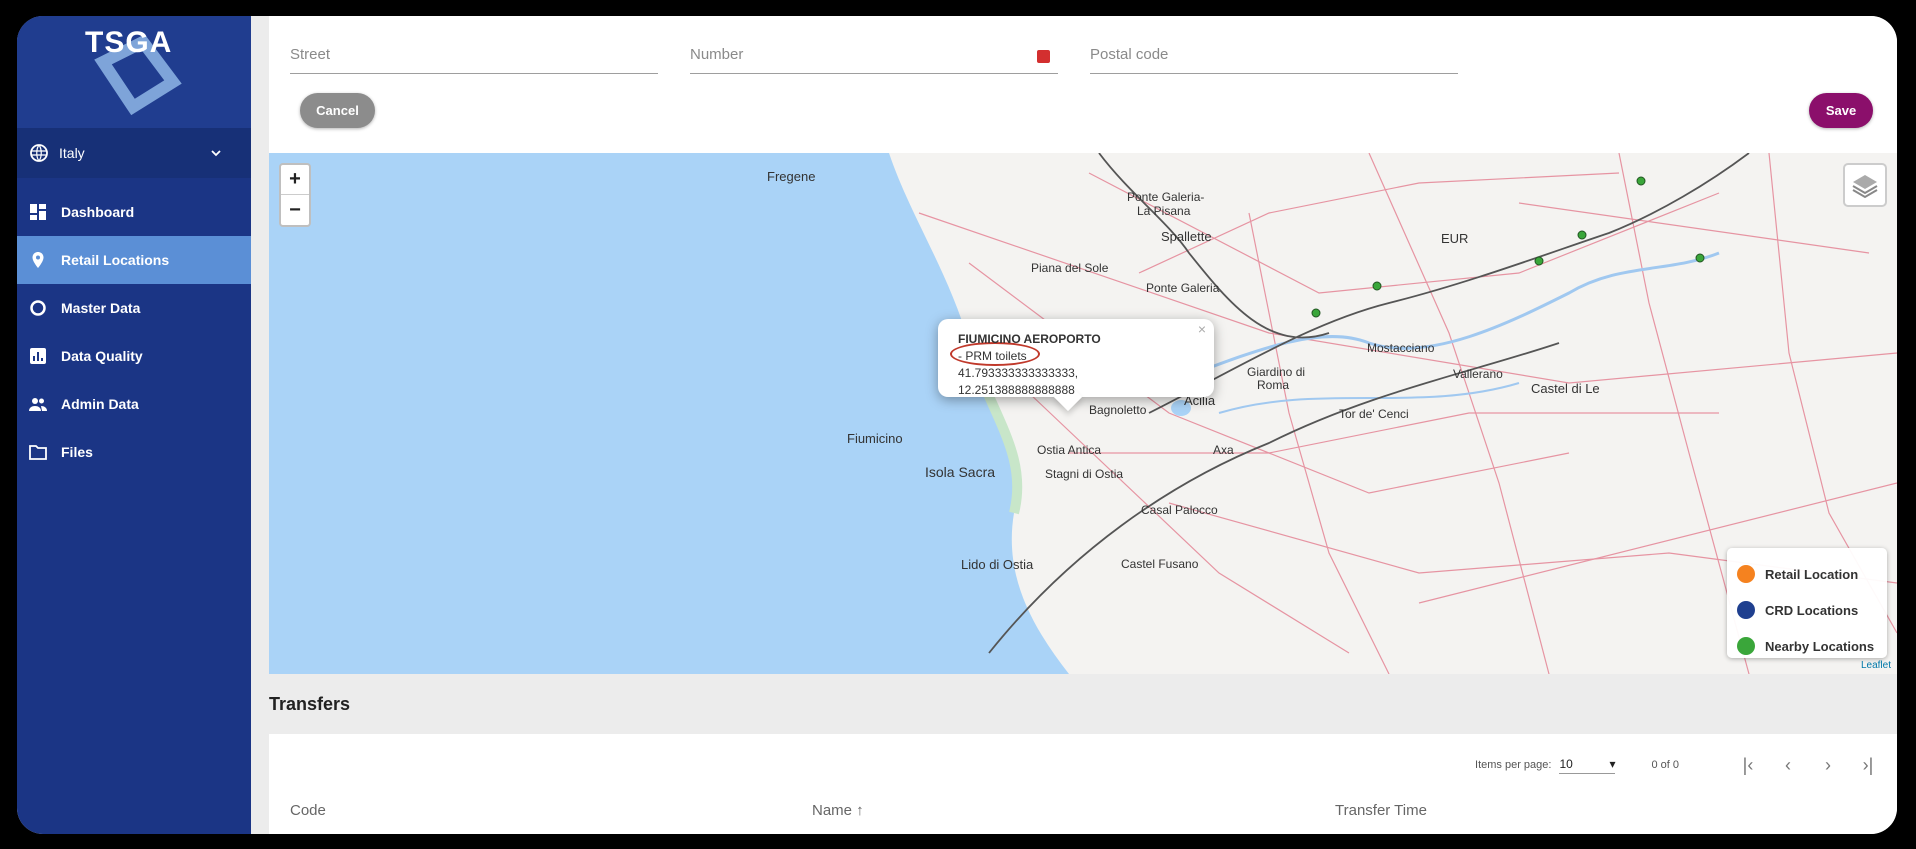 The height and width of the screenshot is (849, 1916). I want to click on legend-retail-location: Retail Location, so click(1807, 574).